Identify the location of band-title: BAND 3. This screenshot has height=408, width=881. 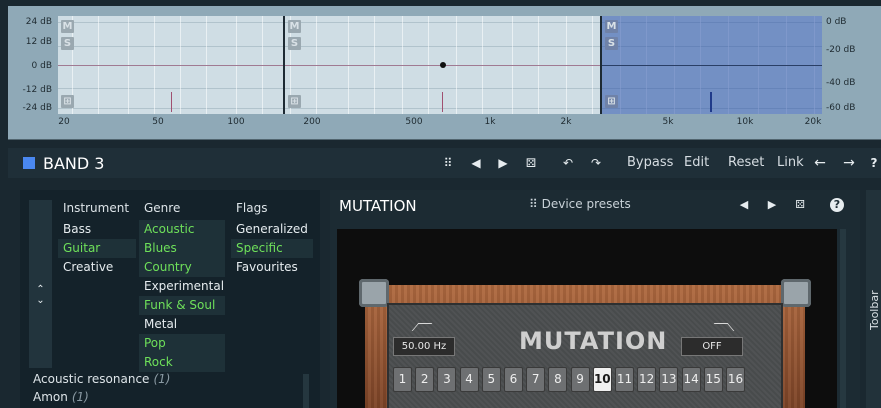
(74, 163).